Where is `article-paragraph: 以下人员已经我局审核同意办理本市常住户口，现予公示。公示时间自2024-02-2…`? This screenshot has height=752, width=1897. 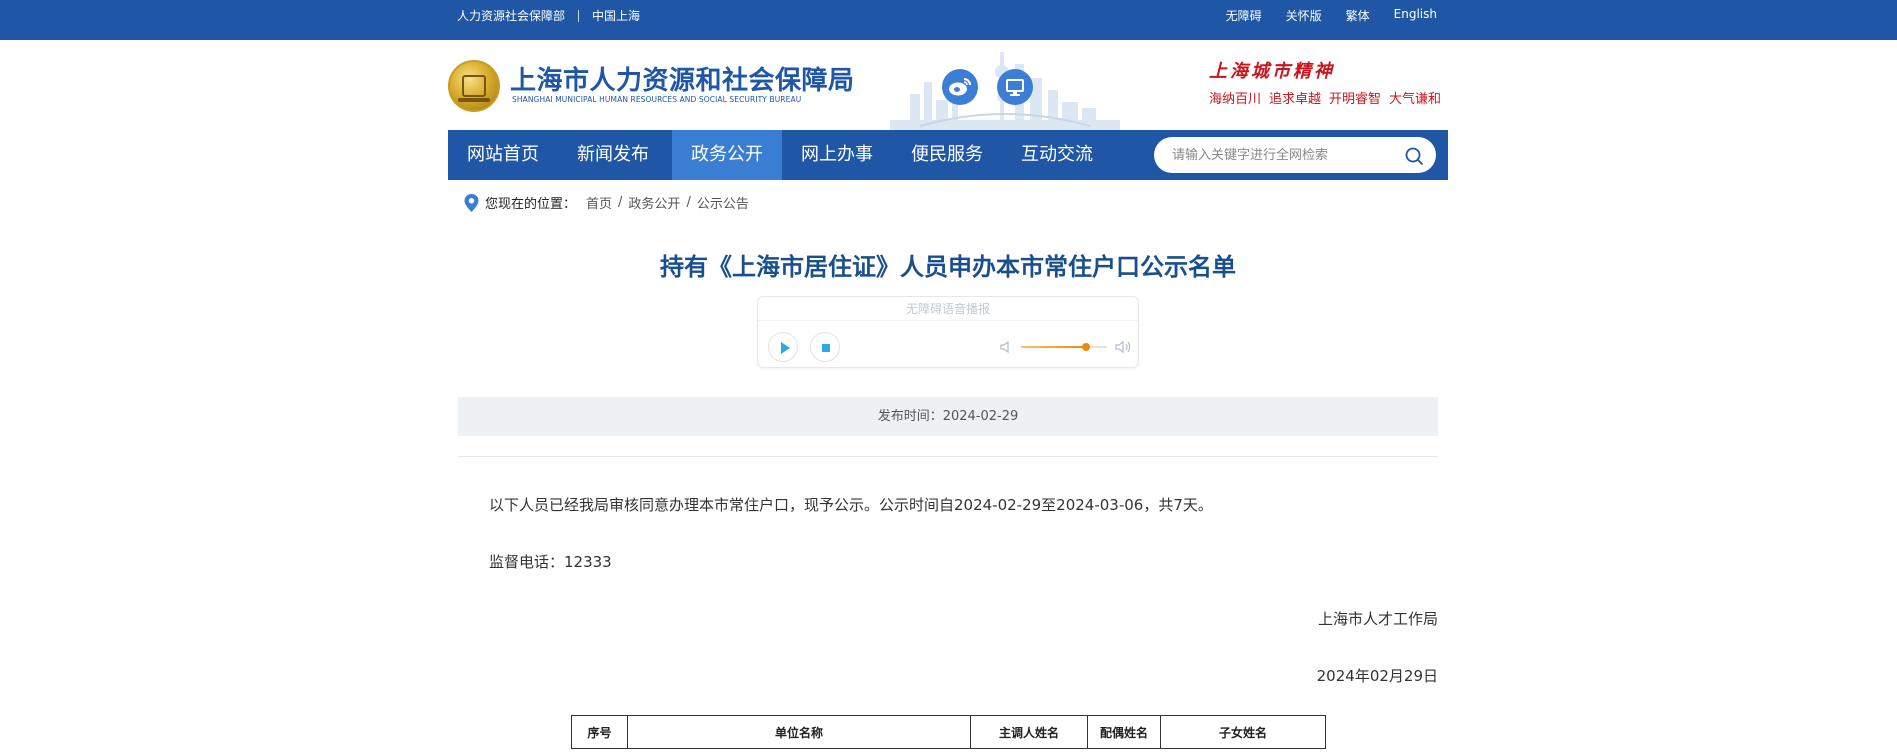
article-paragraph: 以下人员已经我局审核同意办理本市常住户口，现予公示。公示时间自2024-02-2… is located at coordinates (851, 505).